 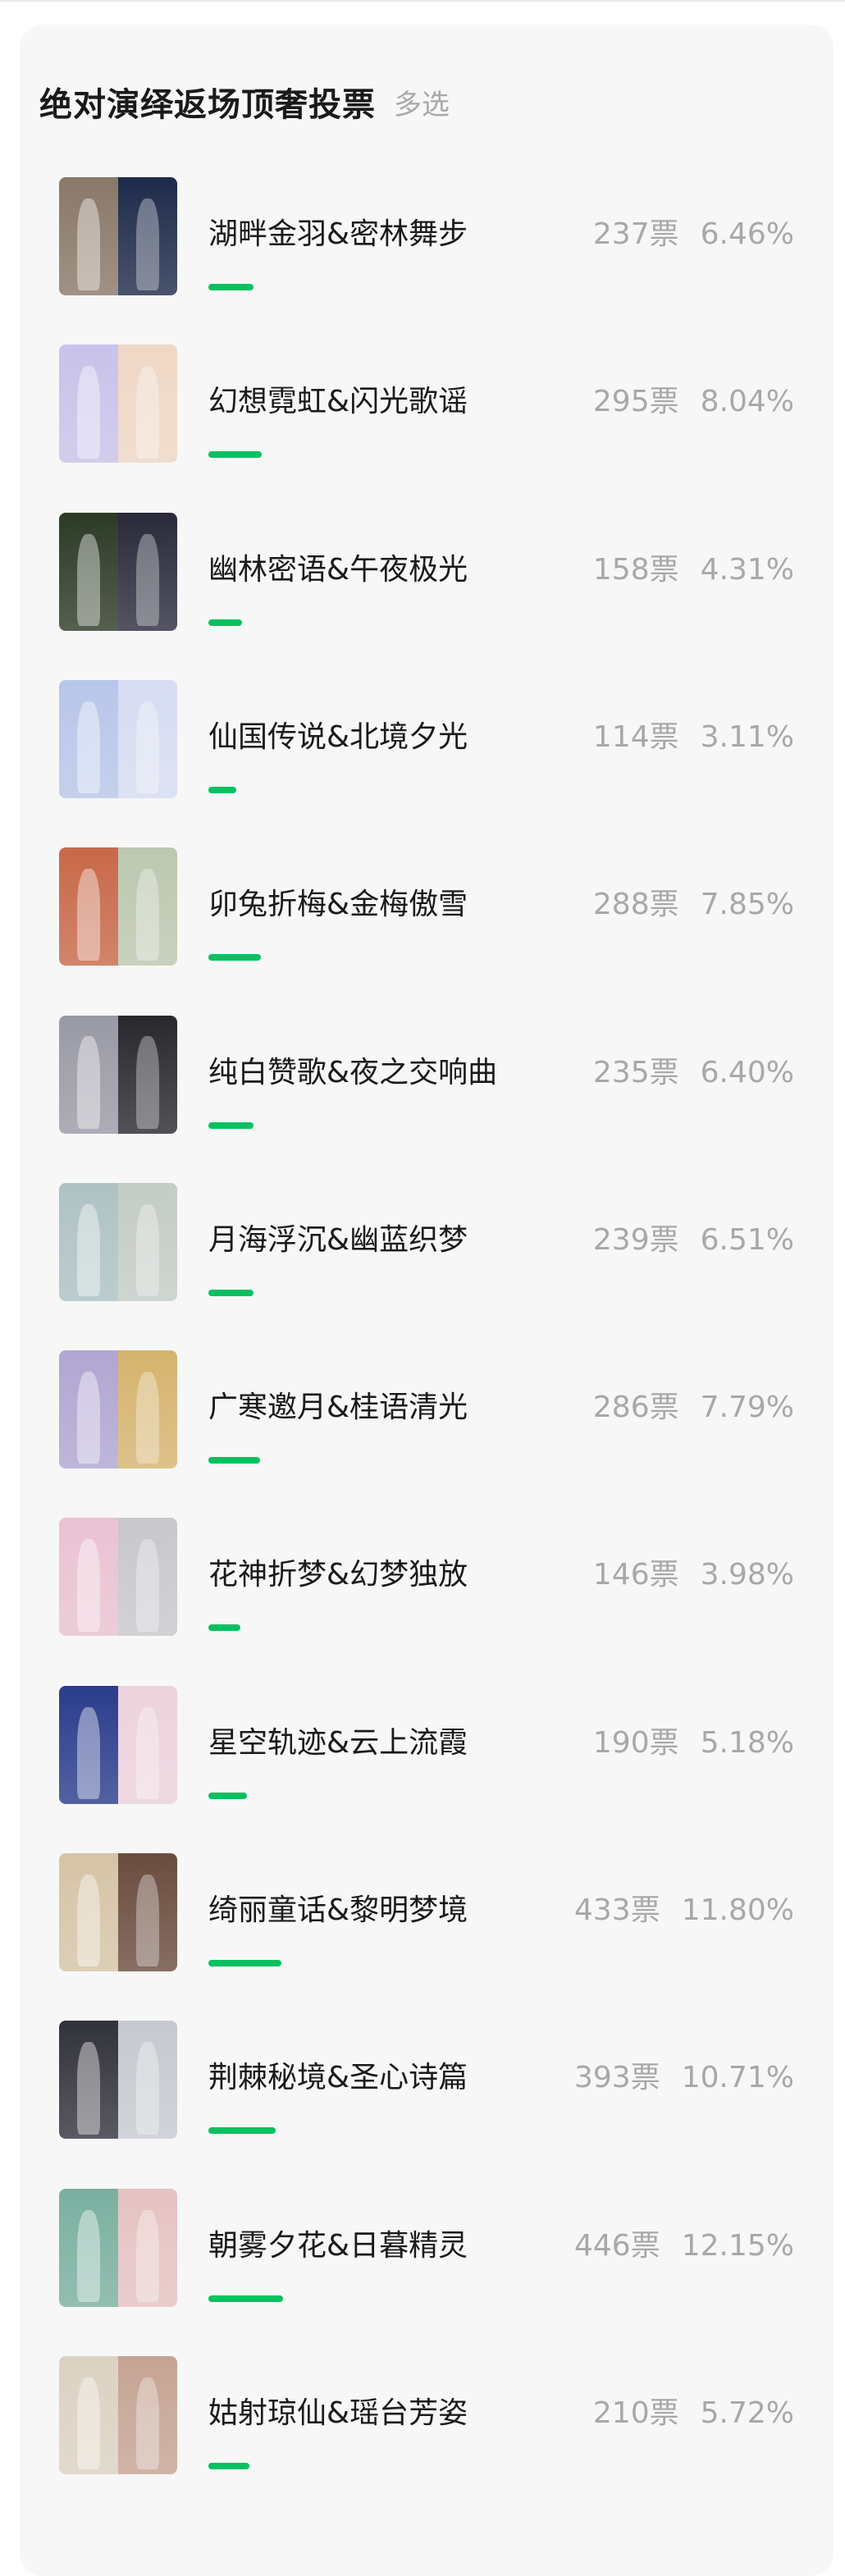 What do you see at coordinates (635, 1239) in the screenshot?
I see `option-votes: 239票` at bounding box center [635, 1239].